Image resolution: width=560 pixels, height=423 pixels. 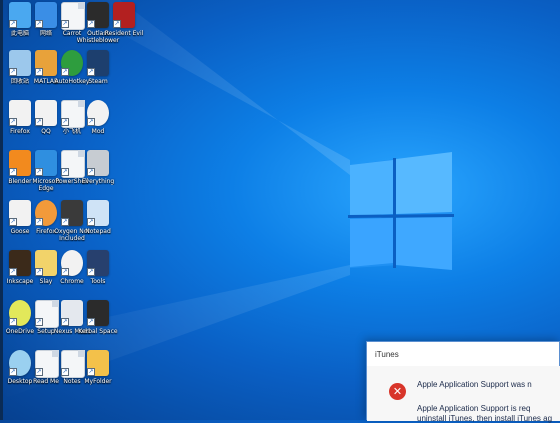 What do you see at coordinates (98, 81) in the screenshot?
I see `desktop-icon-label: Steam` at bounding box center [98, 81].